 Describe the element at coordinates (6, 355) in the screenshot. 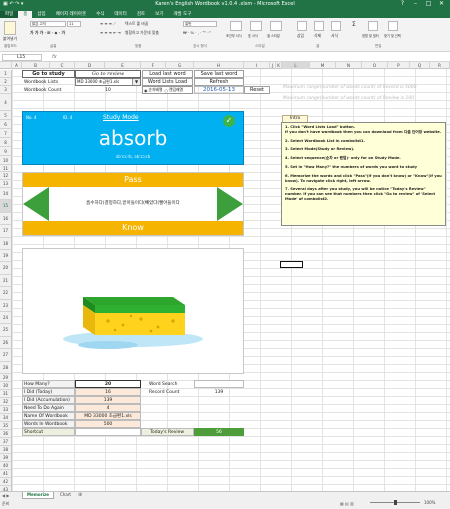

I see `row-header-27: 27` at that location.